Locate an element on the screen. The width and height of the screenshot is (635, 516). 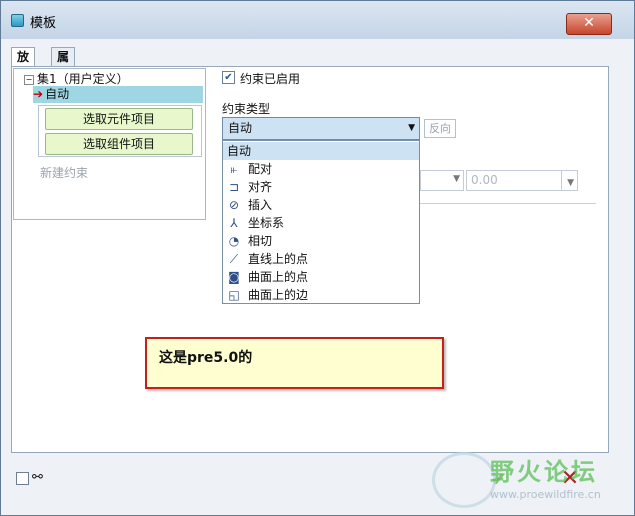
tree-root-set: − 集1（用户定义） is located at coordinates (76, 78).